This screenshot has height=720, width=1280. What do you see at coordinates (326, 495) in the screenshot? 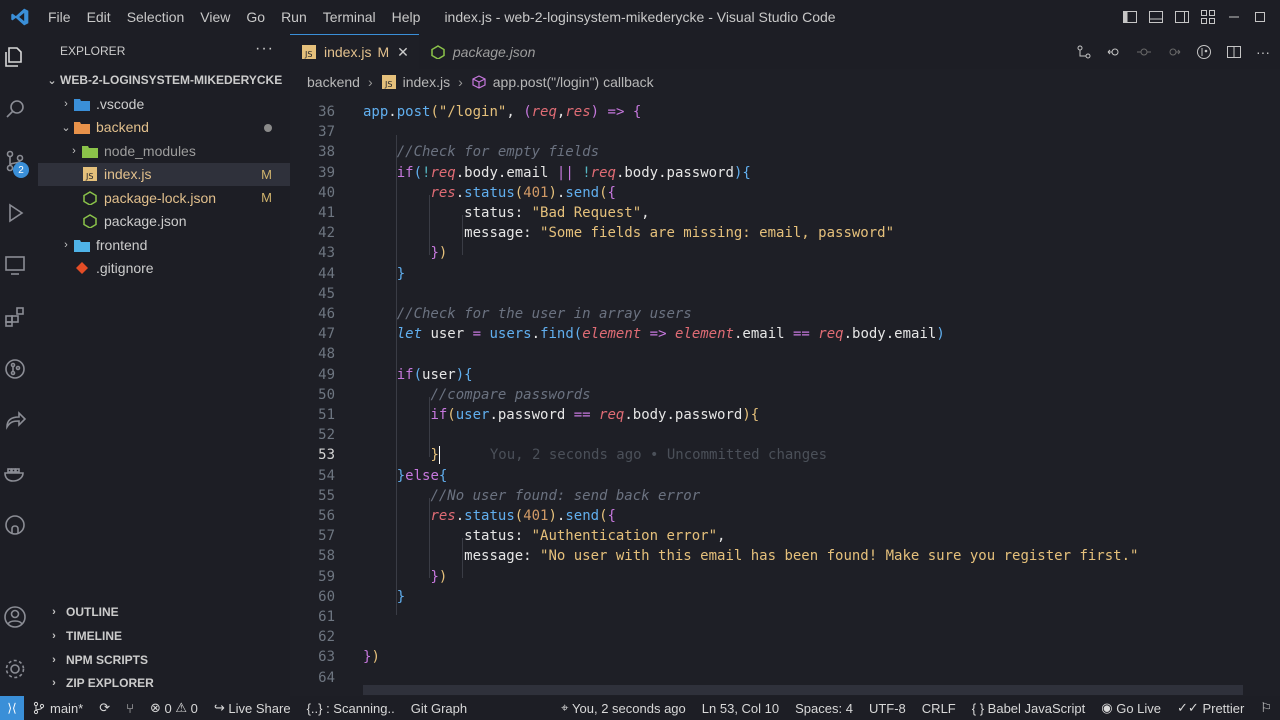
I see `line-number: 55` at bounding box center [326, 495].